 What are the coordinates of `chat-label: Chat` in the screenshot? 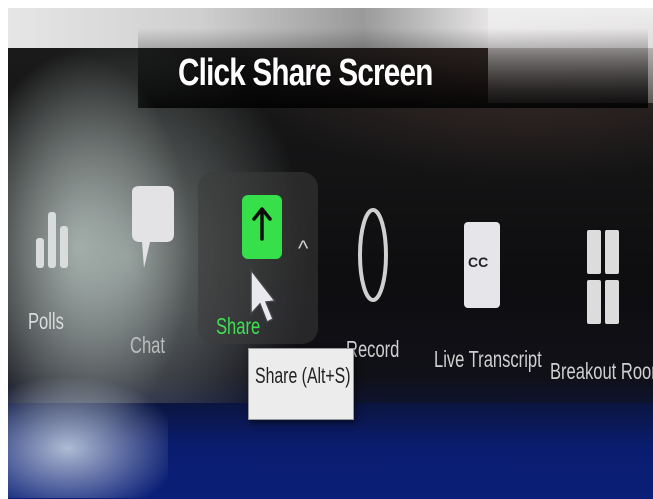 It's located at (147, 345).